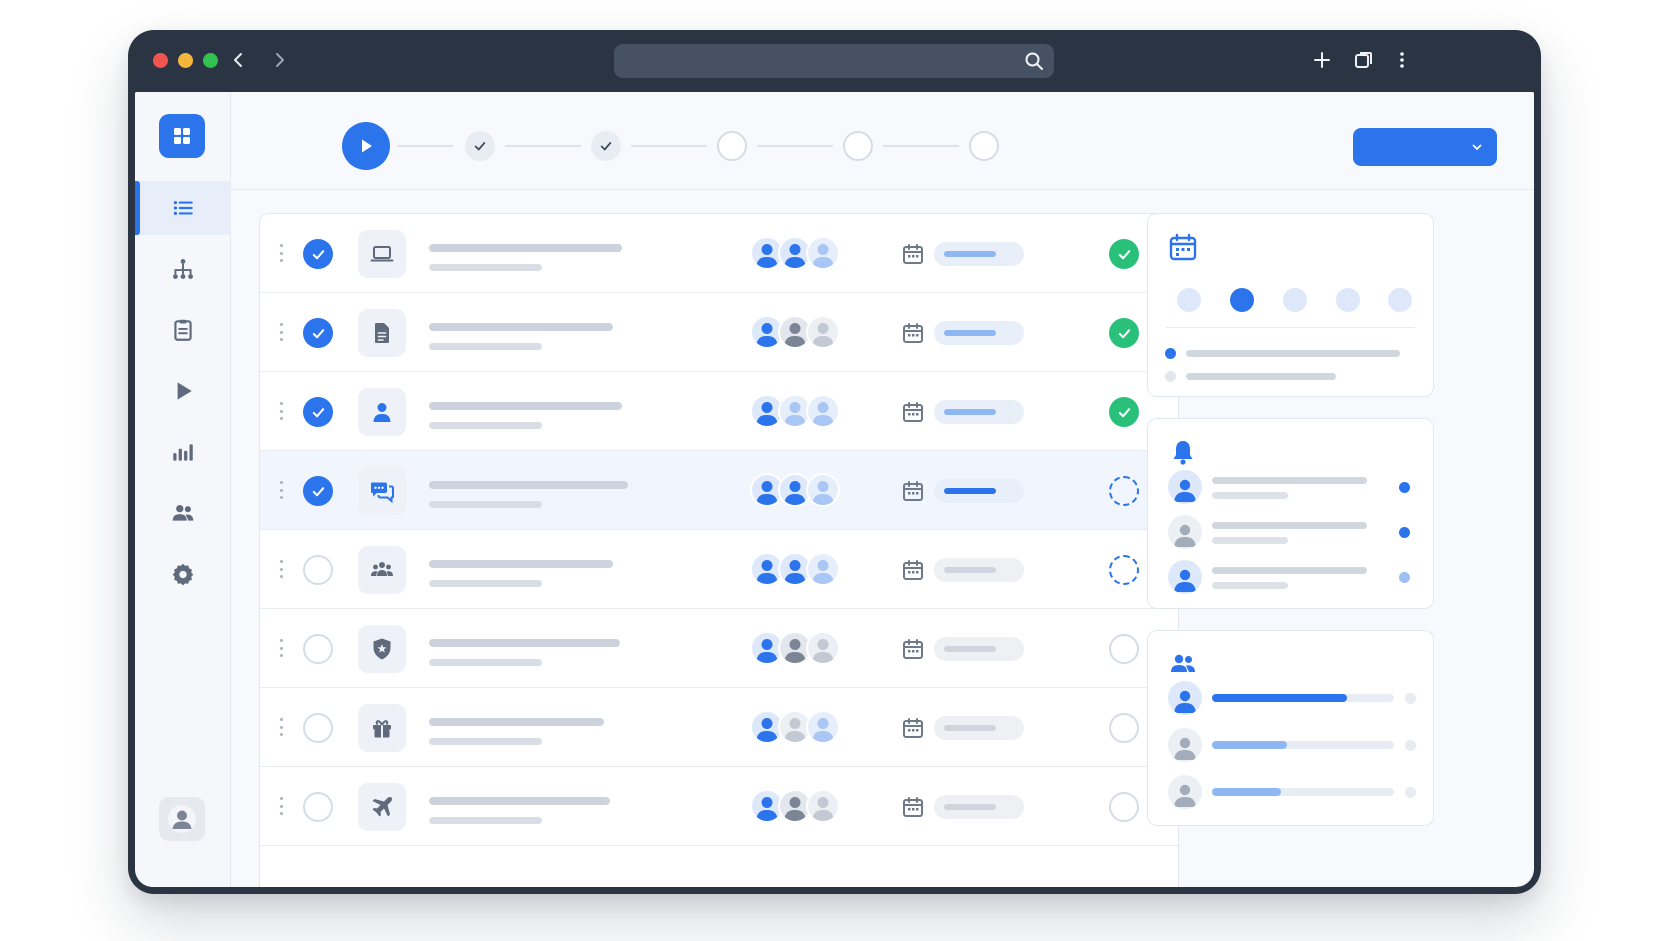  Describe the element at coordinates (279, 60) in the screenshot. I see `forward-button` at that location.